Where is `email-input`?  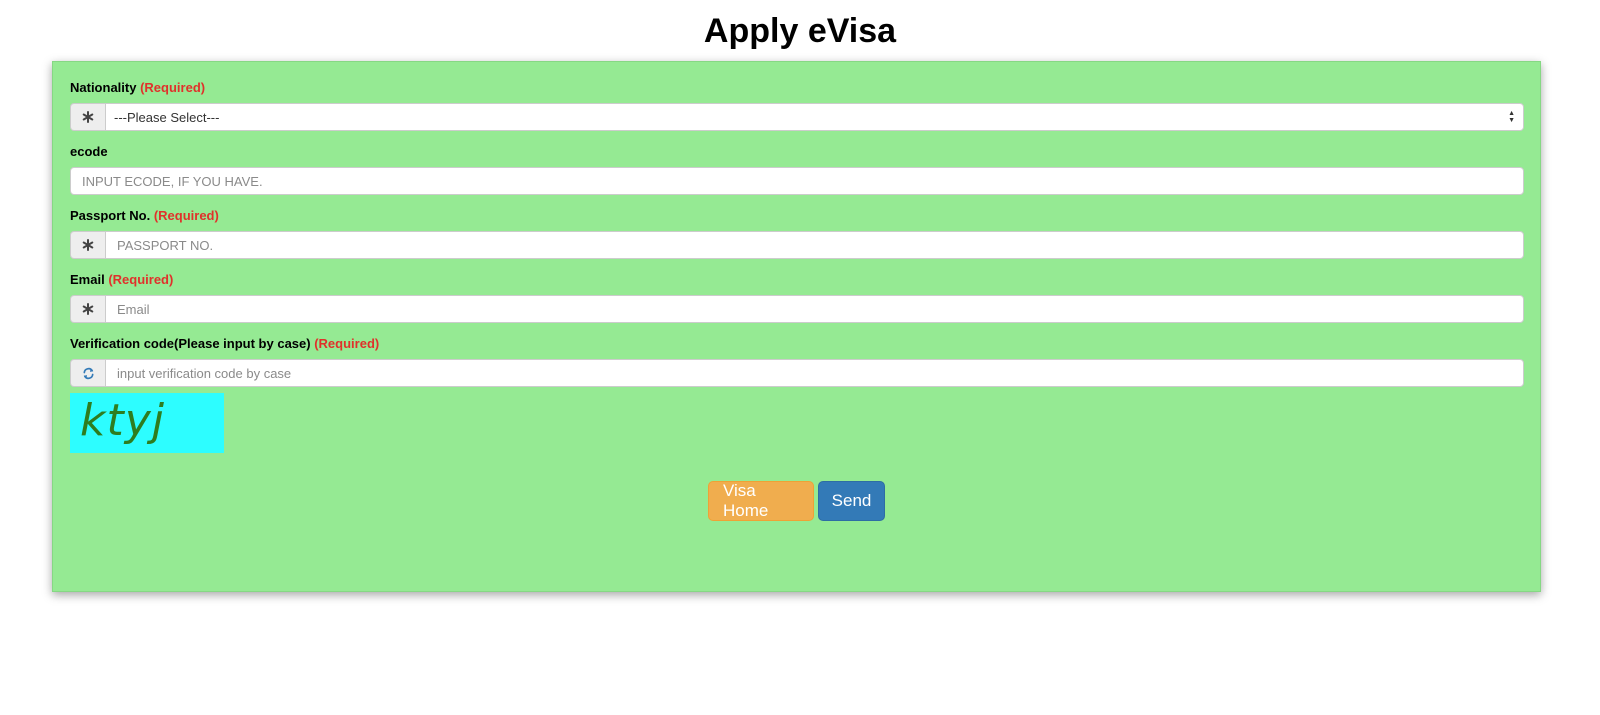
email-input is located at coordinates (814, 309).